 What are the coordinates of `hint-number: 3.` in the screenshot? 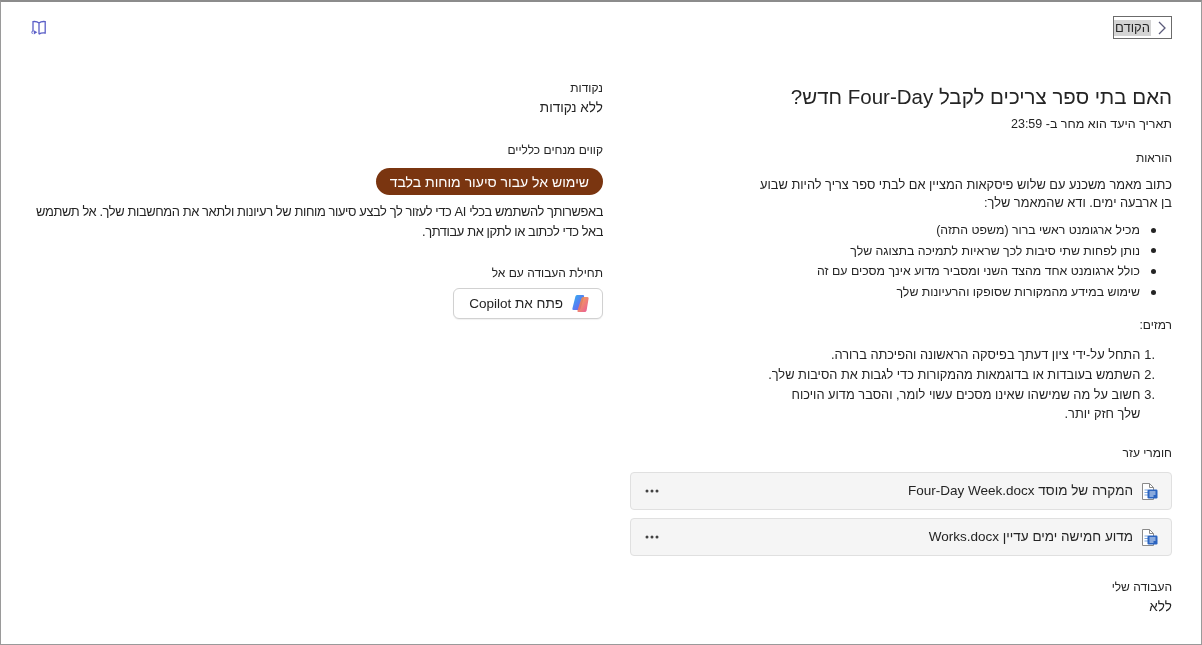 It's located at (1149, 394).